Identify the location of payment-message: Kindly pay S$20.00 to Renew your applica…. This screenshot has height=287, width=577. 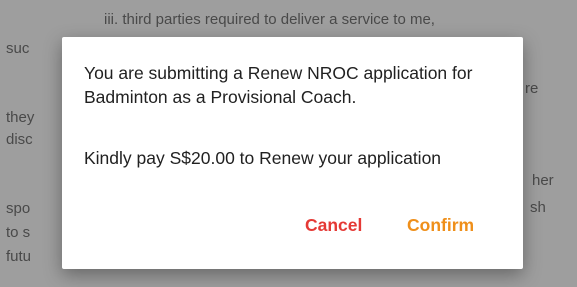
(263, 158).